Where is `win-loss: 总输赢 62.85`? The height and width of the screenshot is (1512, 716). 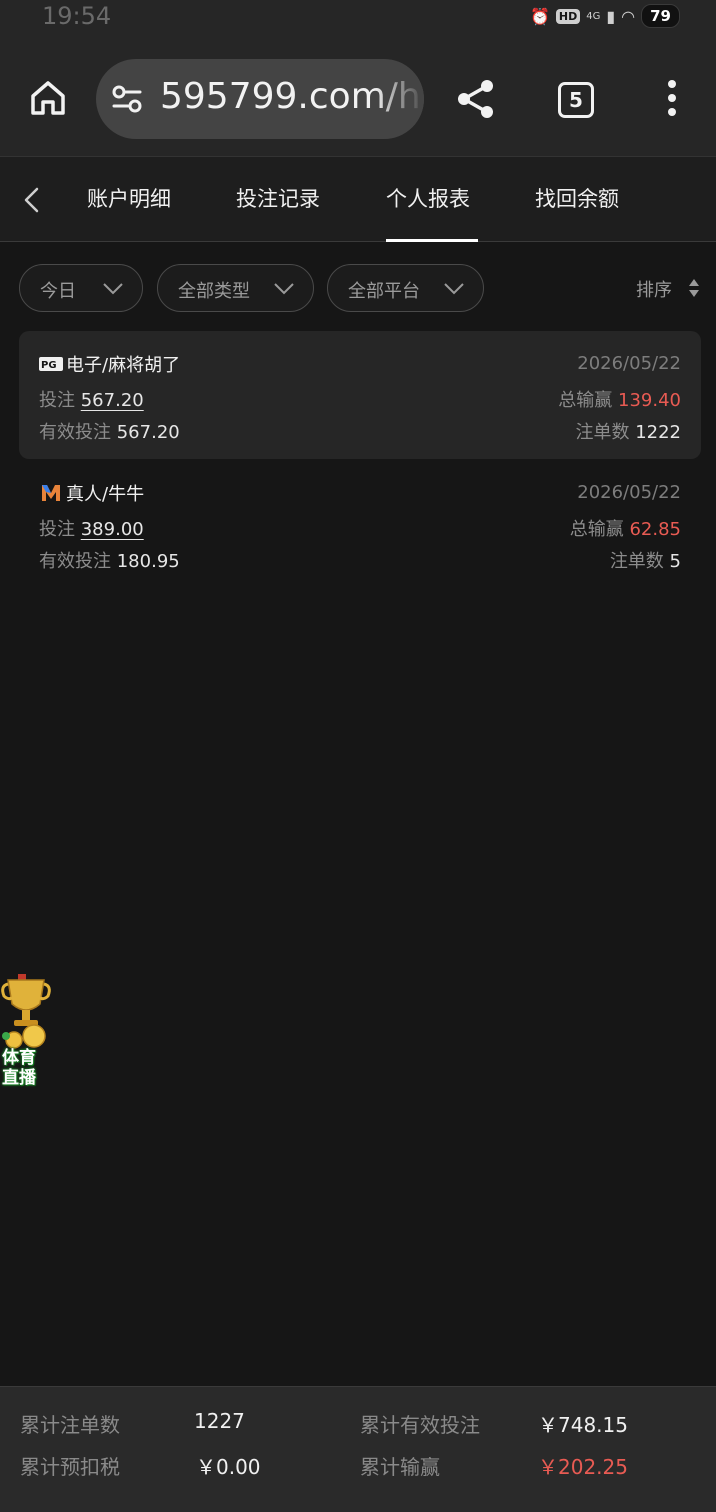
win-loss: 总输赢 62.85 is located at coordinates (625, 529).